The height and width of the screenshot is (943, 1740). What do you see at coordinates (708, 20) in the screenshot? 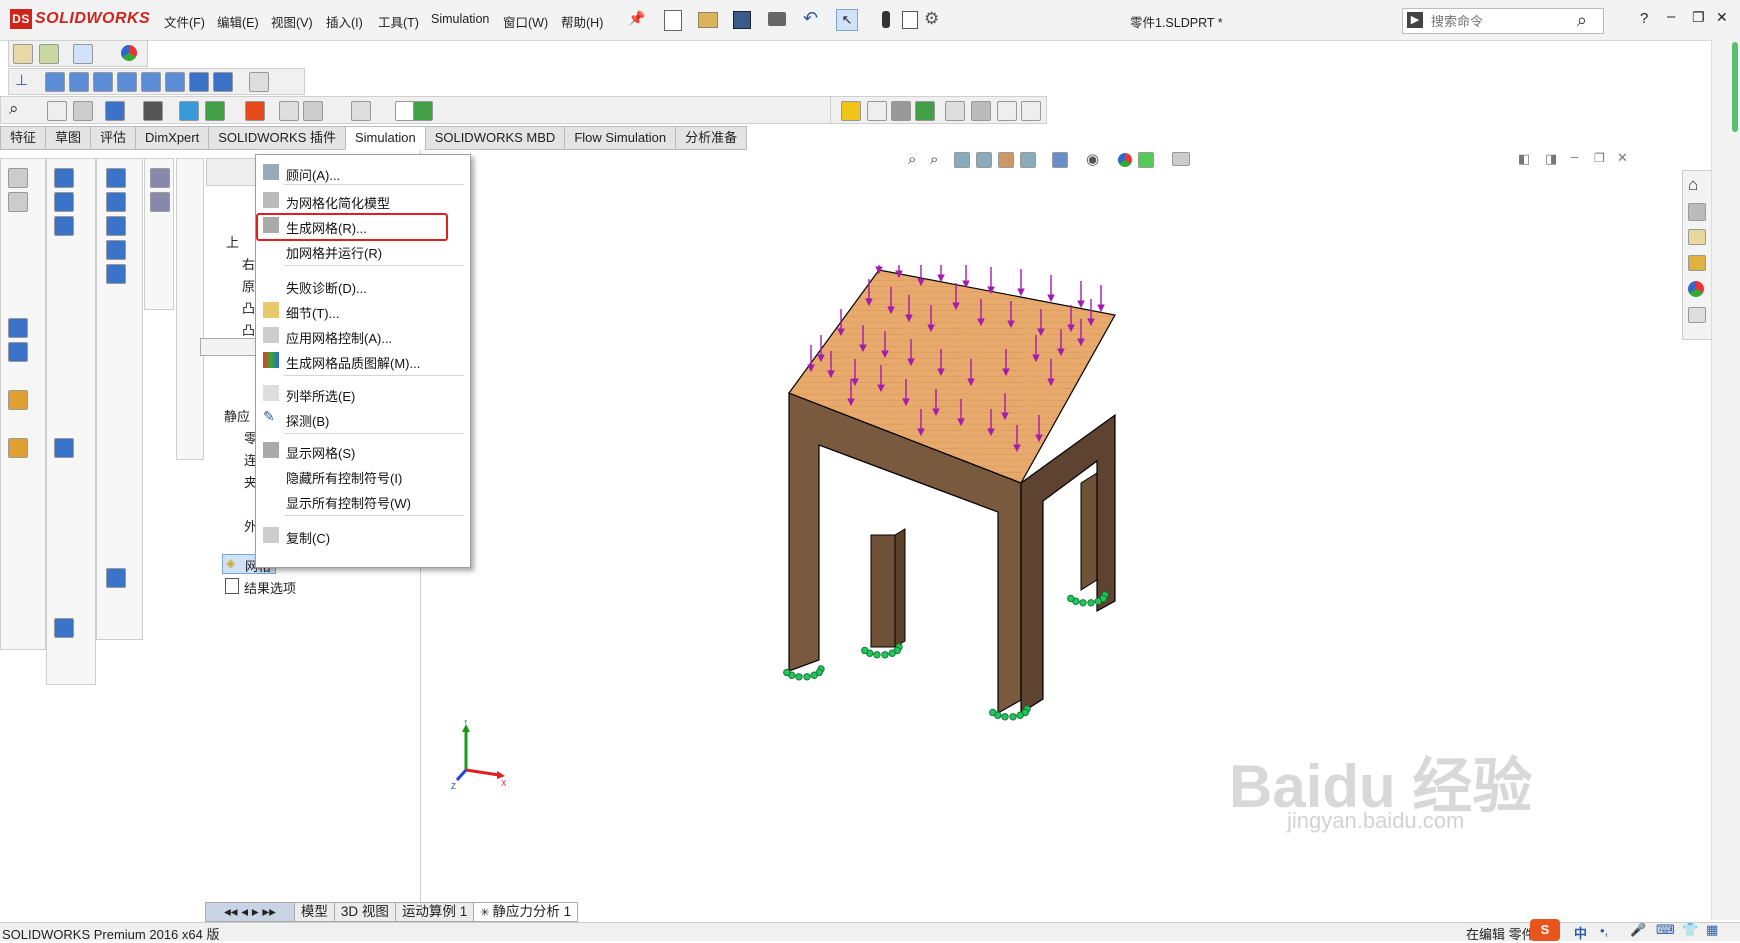
I see `open-folder-icon` at bounding box center [708, 20].